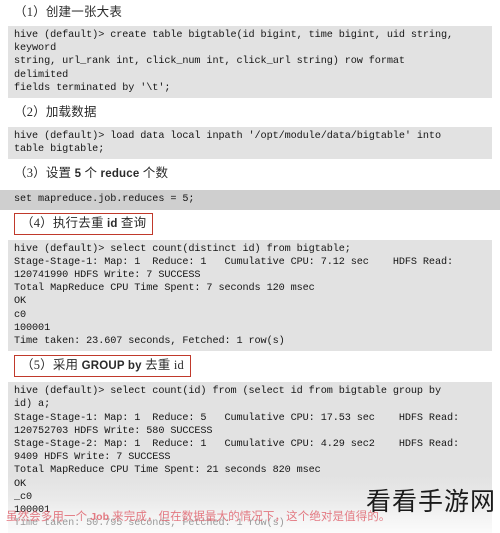 The width and height of the screenshot is (500, 533). Describe the element at coordinates (91, 173) in the screenshot. I see `heading-text-mid: 个` at that location.